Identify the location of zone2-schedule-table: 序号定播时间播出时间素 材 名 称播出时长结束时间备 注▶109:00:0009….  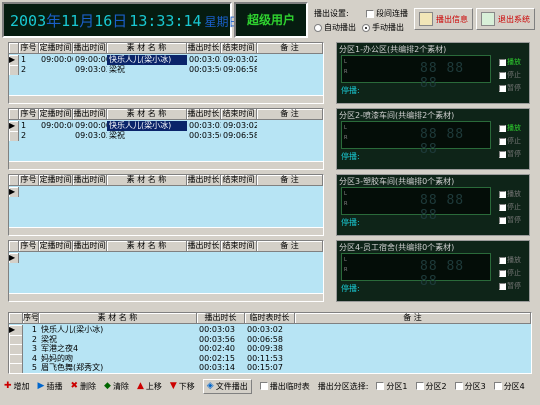
(166, 139).